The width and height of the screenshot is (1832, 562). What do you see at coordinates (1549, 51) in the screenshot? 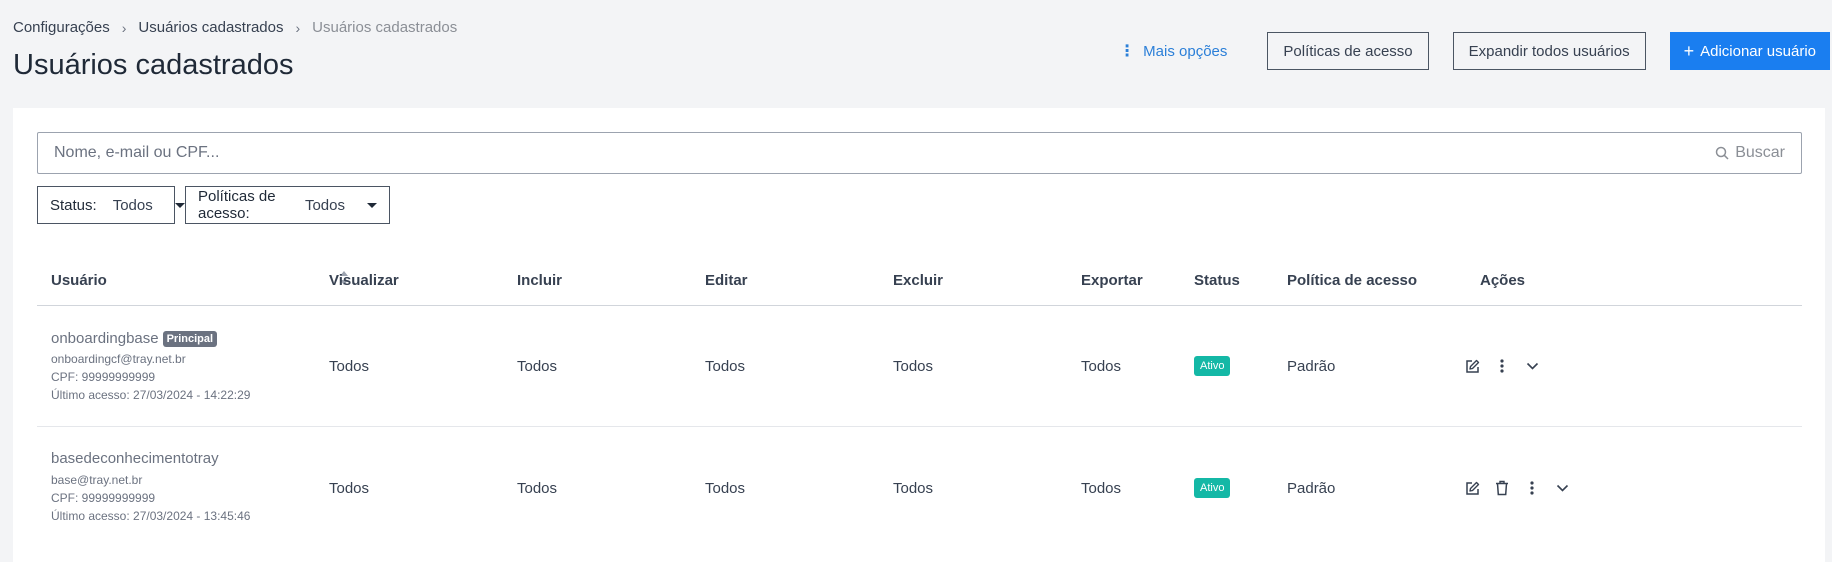
I see `expand-all-users-button: Expandir todos usuários` at bounding box center [1549, 51].